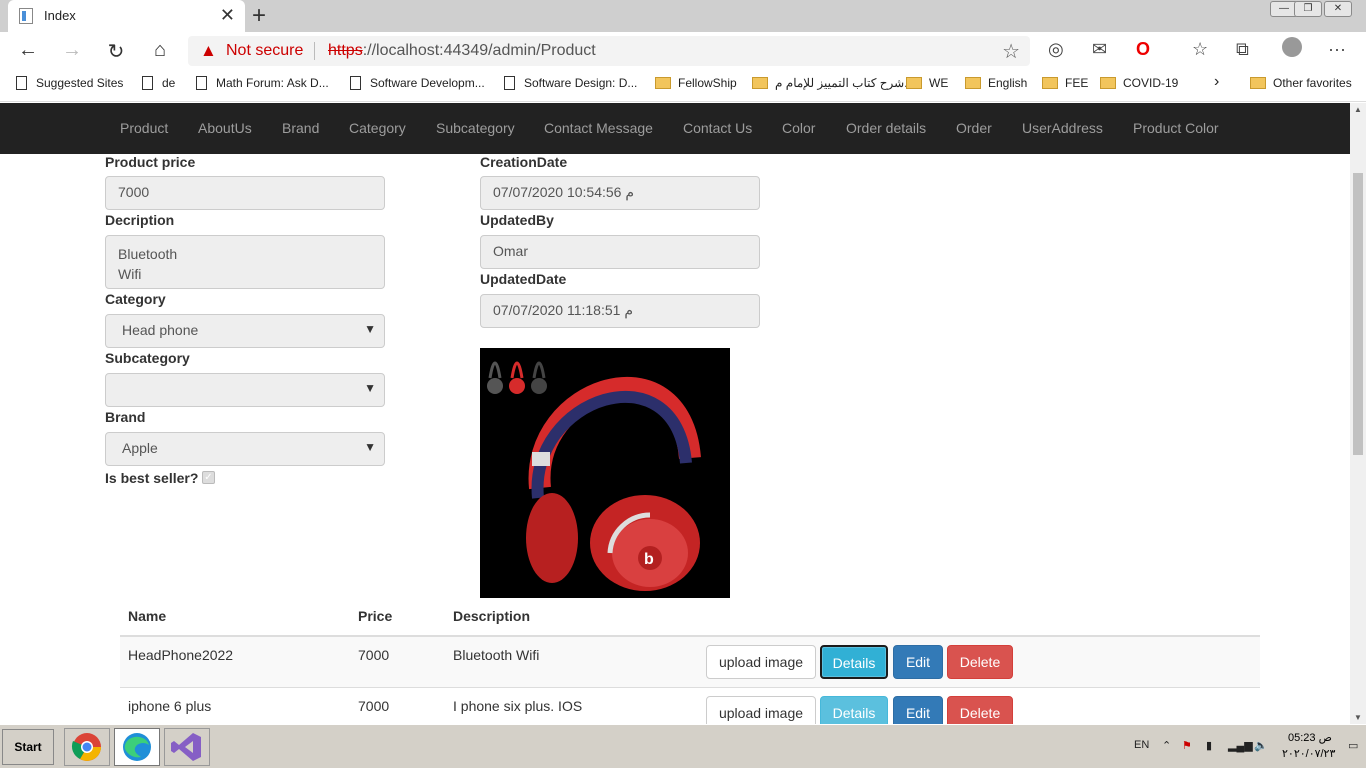 Image resolution: width=1366 pixels, height=768 pixels. Describe the element at coordinates (1056, 49) in the screenshot. I see `extensions-icon: ◎` at that location.